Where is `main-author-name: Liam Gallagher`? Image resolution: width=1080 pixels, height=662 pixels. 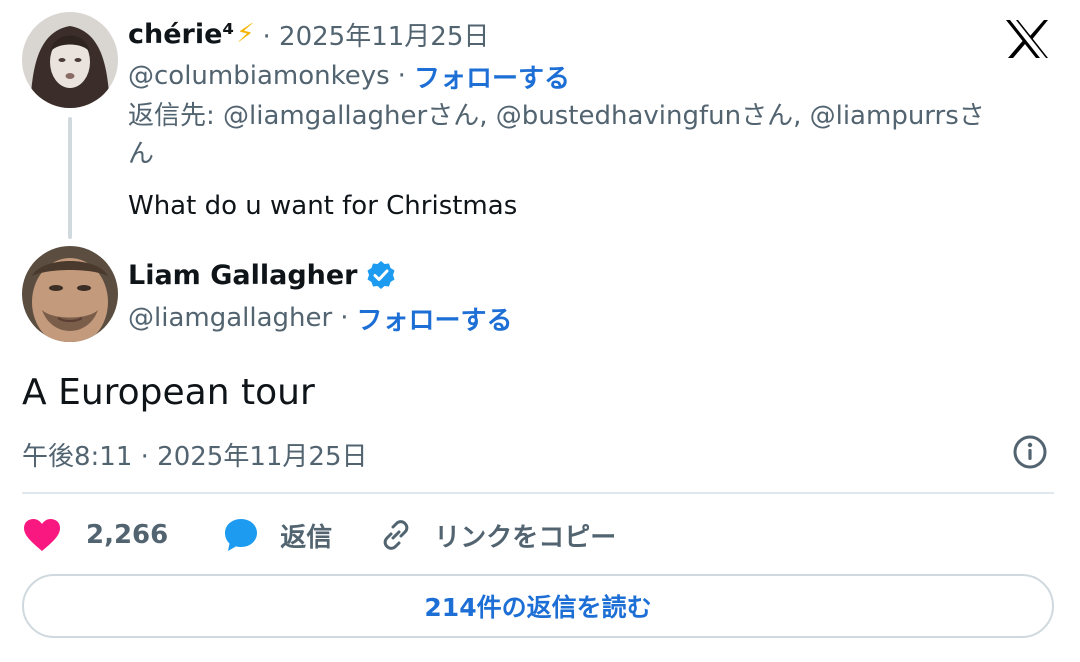
main-author-name: Liam Gallagher is located at coordinates (243, 275).